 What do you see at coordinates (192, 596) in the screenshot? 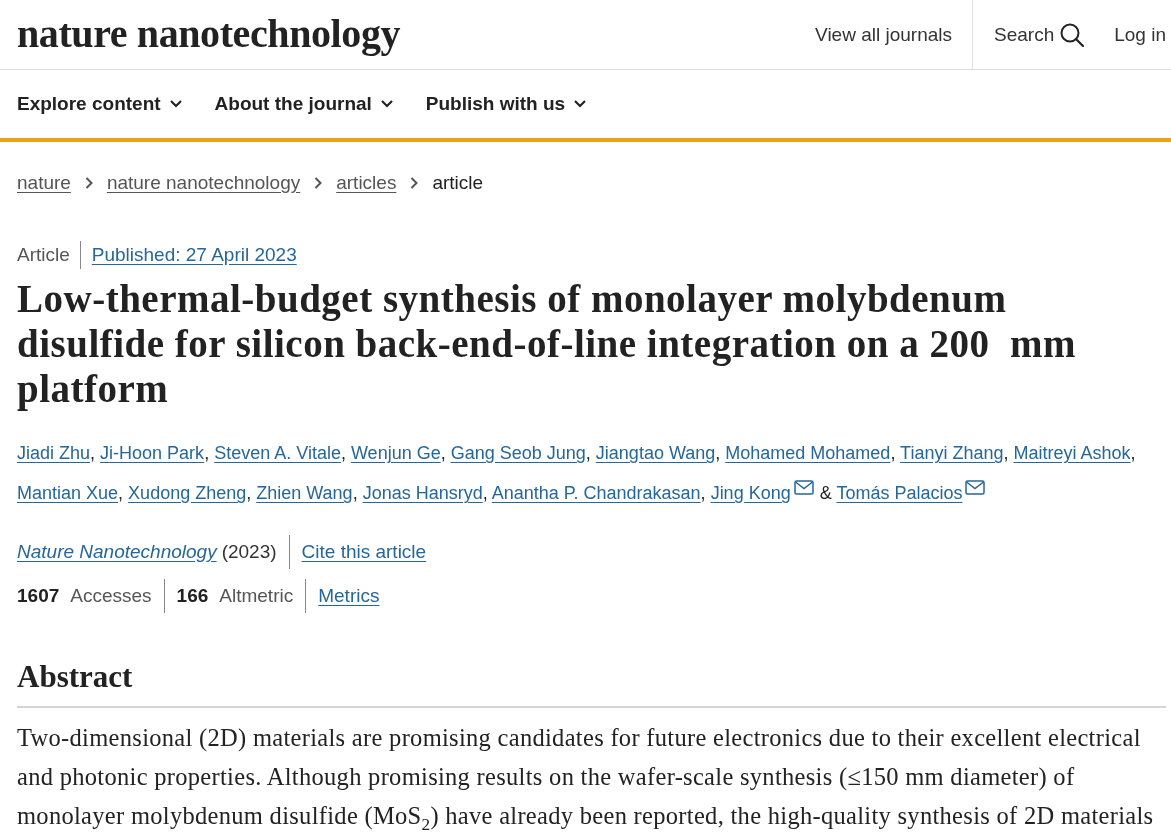
I see `metric-count: 166` at bounding box center [192, 596].